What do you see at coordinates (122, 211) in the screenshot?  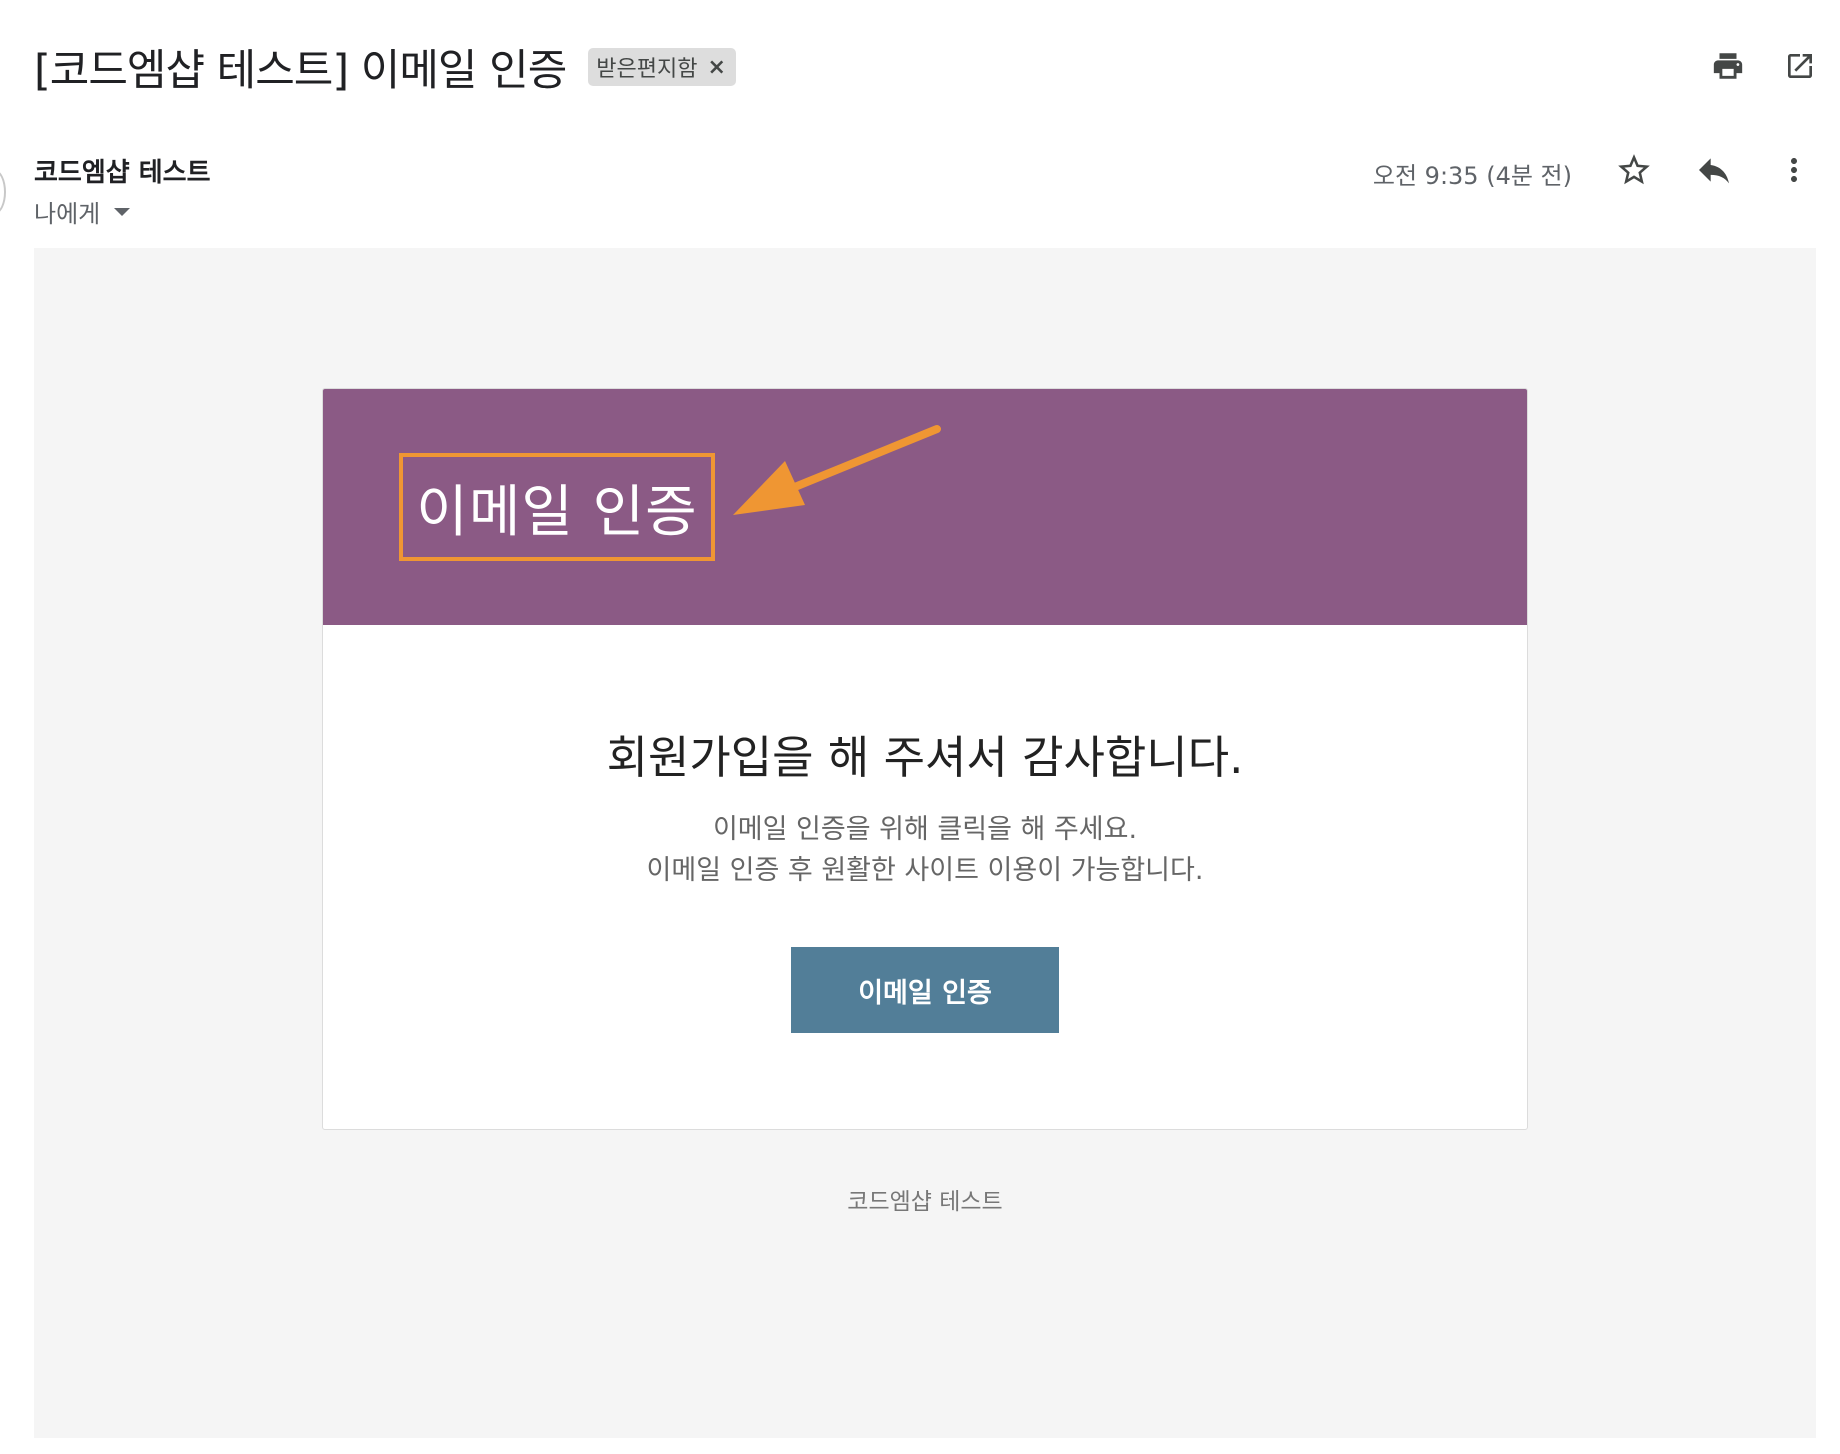 I see `caret-down-icon` at bounding box center [122, 211].